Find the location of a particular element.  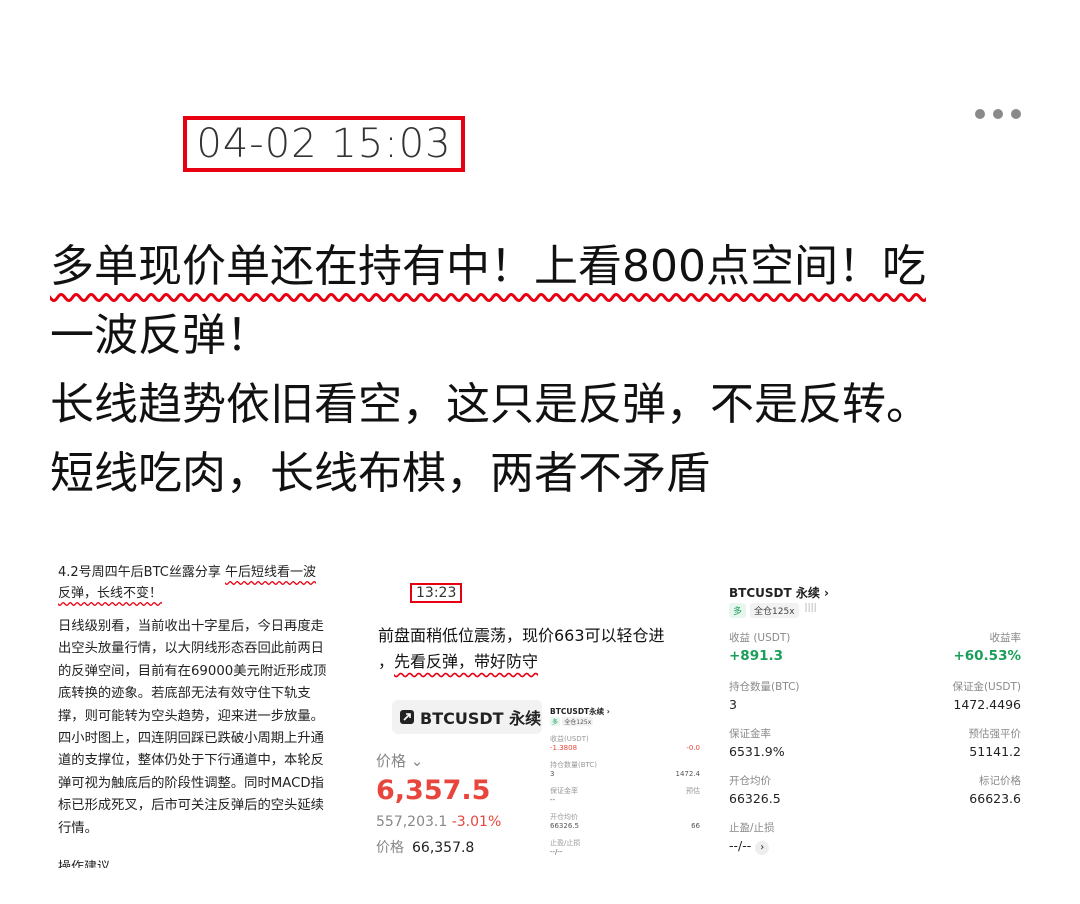

analysis-foot: 操作建议 is located at coordinates (84, 864).